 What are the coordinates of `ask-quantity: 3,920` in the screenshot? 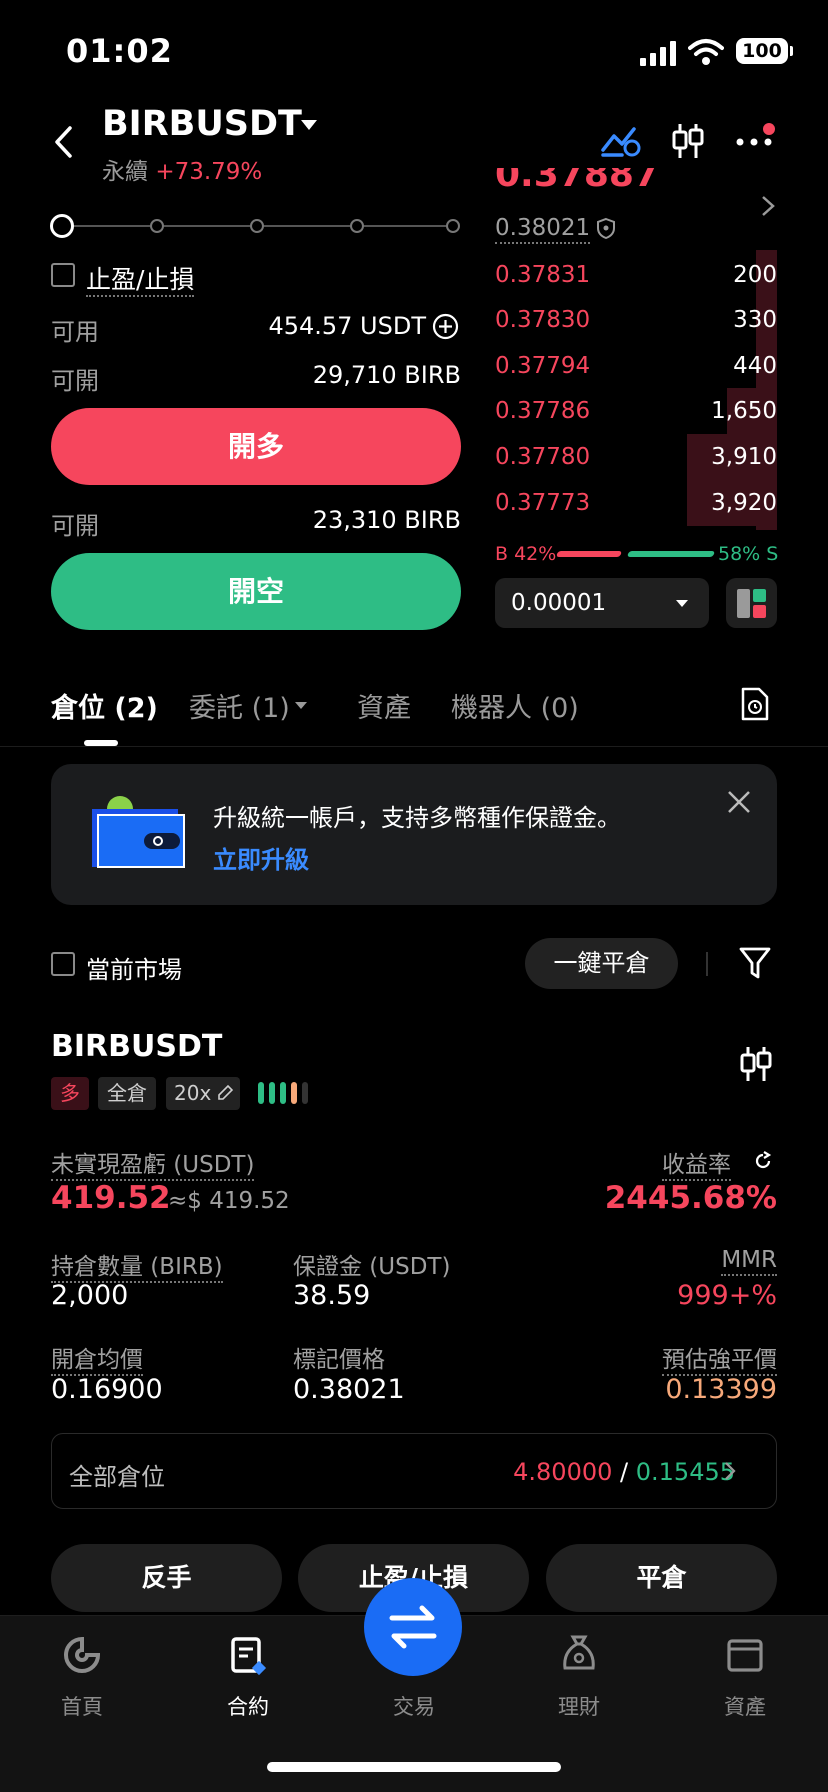 It's located at (744, 503).